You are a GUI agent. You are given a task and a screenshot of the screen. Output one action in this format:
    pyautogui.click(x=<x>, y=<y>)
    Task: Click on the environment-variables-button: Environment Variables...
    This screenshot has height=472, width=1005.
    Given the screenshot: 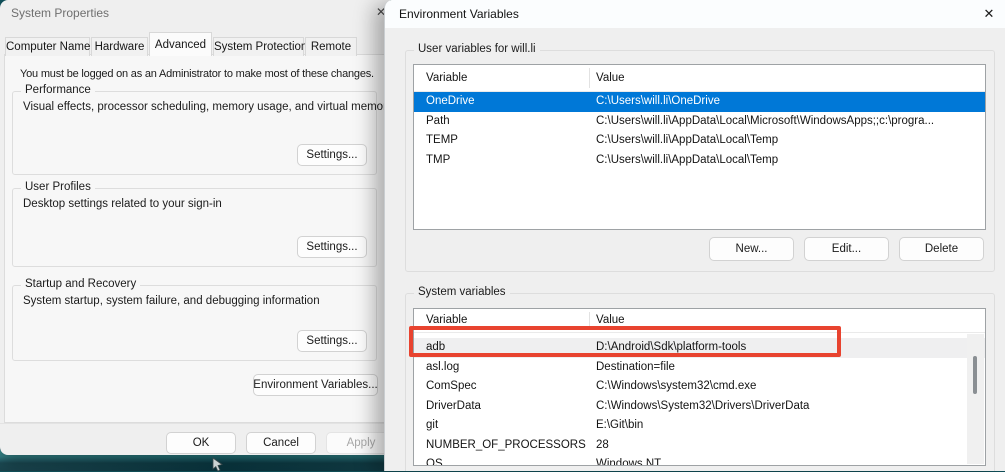 What is the action you would take?
    pyautogui.click(x=315, y=385)
    